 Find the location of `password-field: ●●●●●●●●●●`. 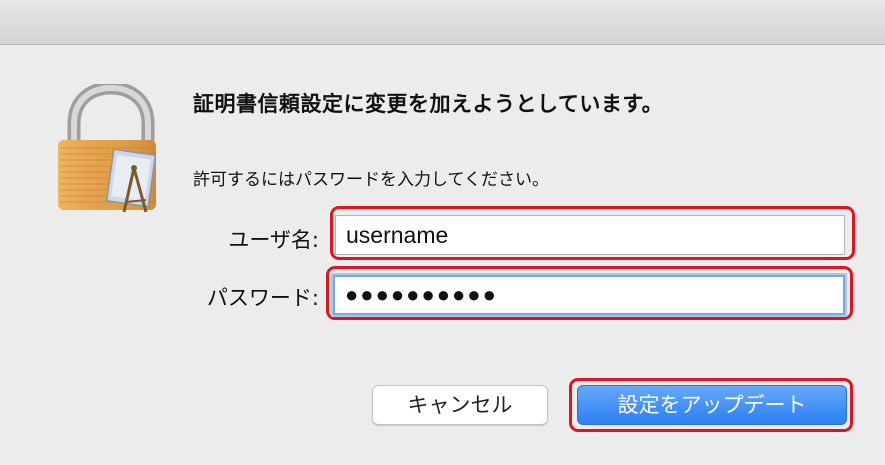

password-field: ●●●●●●●●●● is located at coordinates (589, 295).